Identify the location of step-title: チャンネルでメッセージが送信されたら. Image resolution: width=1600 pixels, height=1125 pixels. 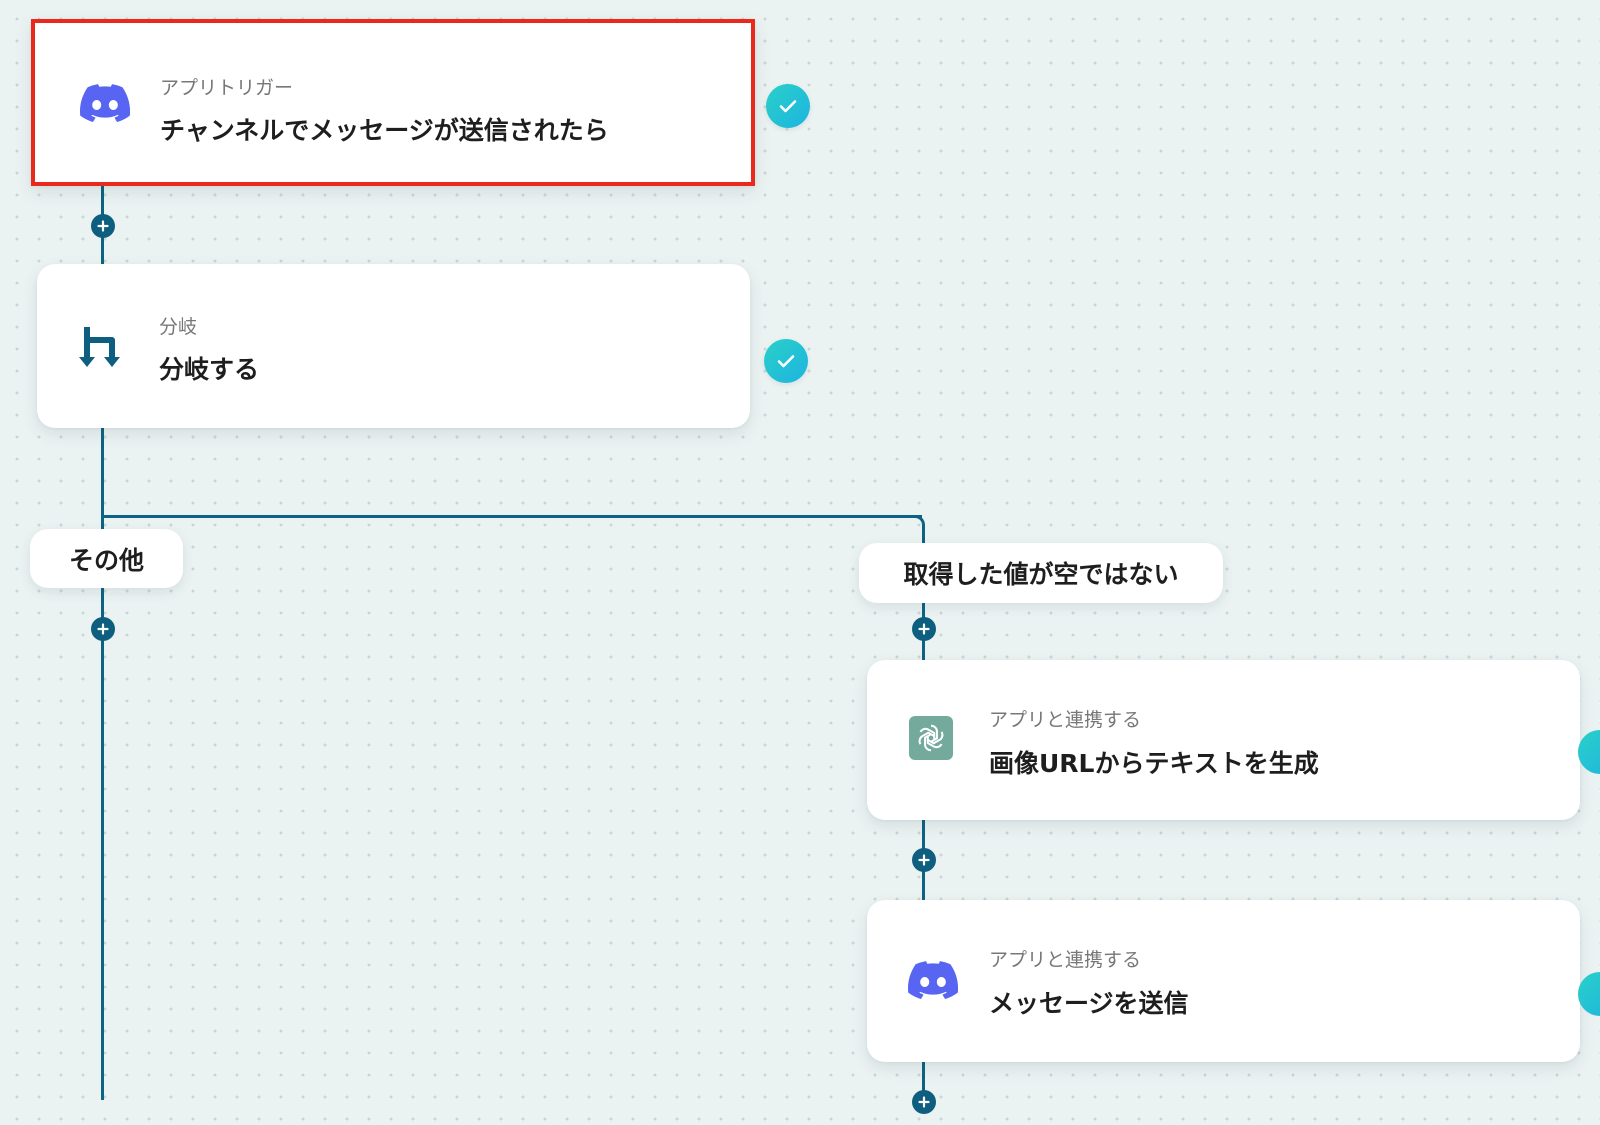
(384, 130).